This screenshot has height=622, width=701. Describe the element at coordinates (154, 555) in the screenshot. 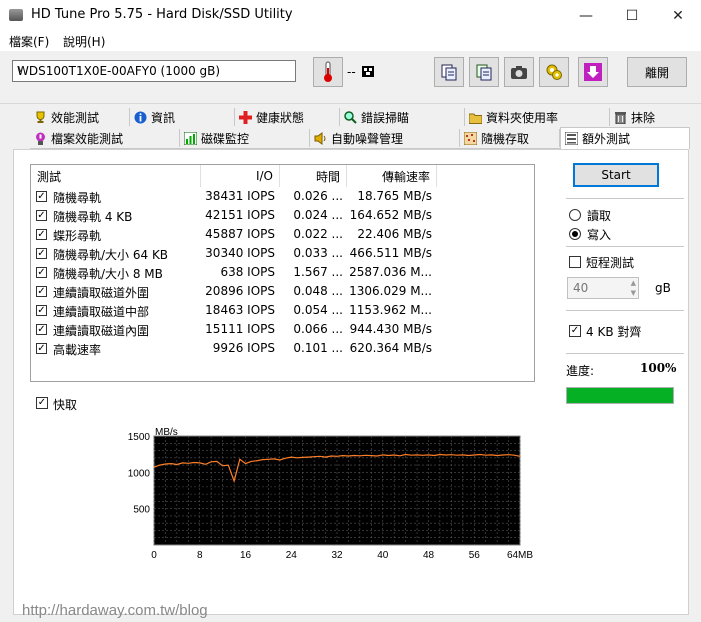

I see `x-tick-label: 0` at that location.